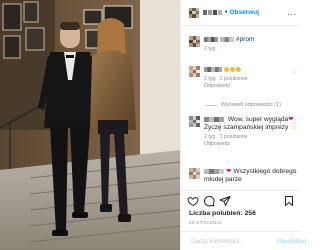 The width and height of the screenshot is (320, 250). I want to click on publish-button: Opublikuj, so click(291, 241).